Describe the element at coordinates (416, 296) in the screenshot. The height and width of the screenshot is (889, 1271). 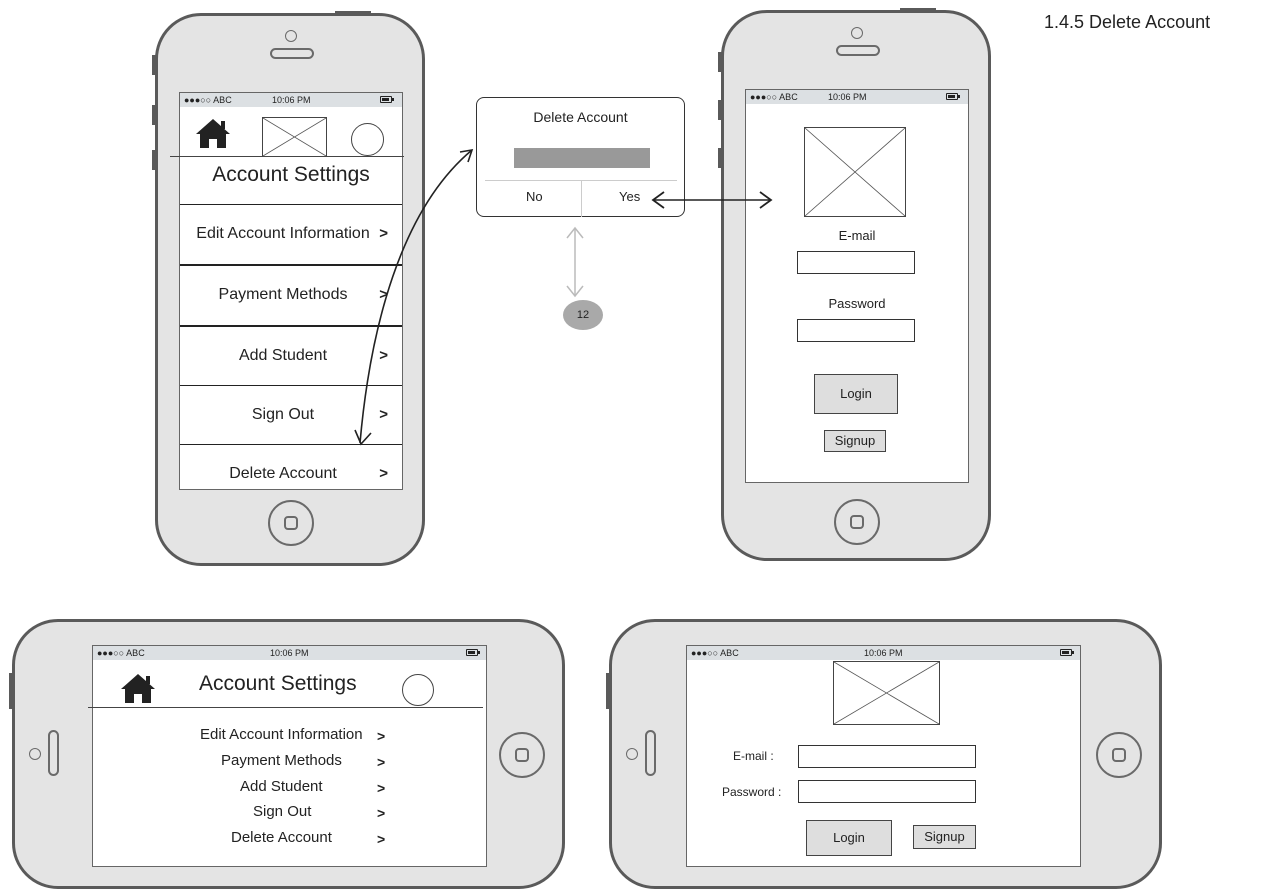
I see `arrow-delete-to-dialog` at that location.